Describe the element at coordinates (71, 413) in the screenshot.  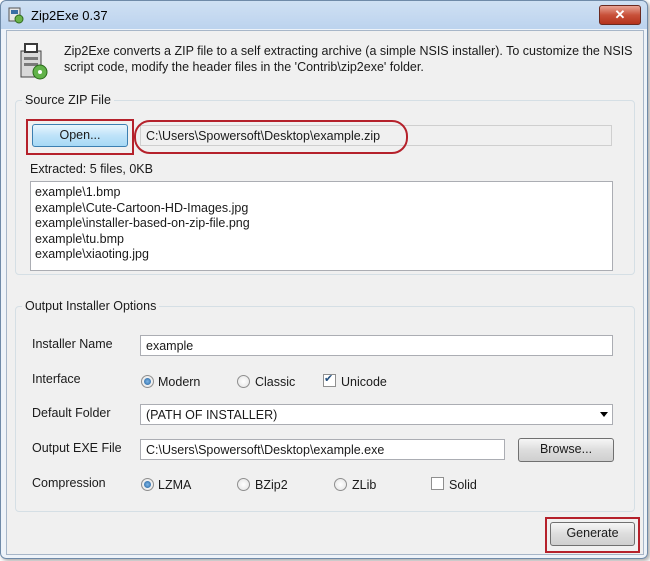
I see `default-folder-label: Default Folder` at that location.